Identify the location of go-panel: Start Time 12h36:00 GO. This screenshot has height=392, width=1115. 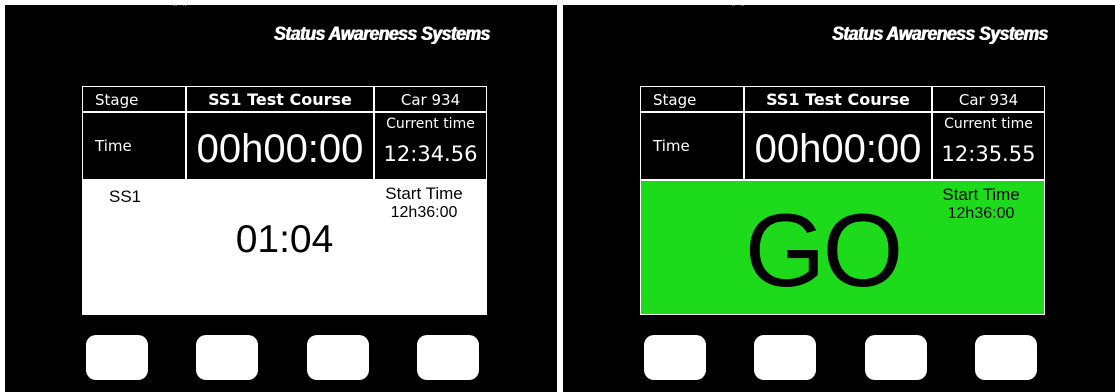
(842, 247).